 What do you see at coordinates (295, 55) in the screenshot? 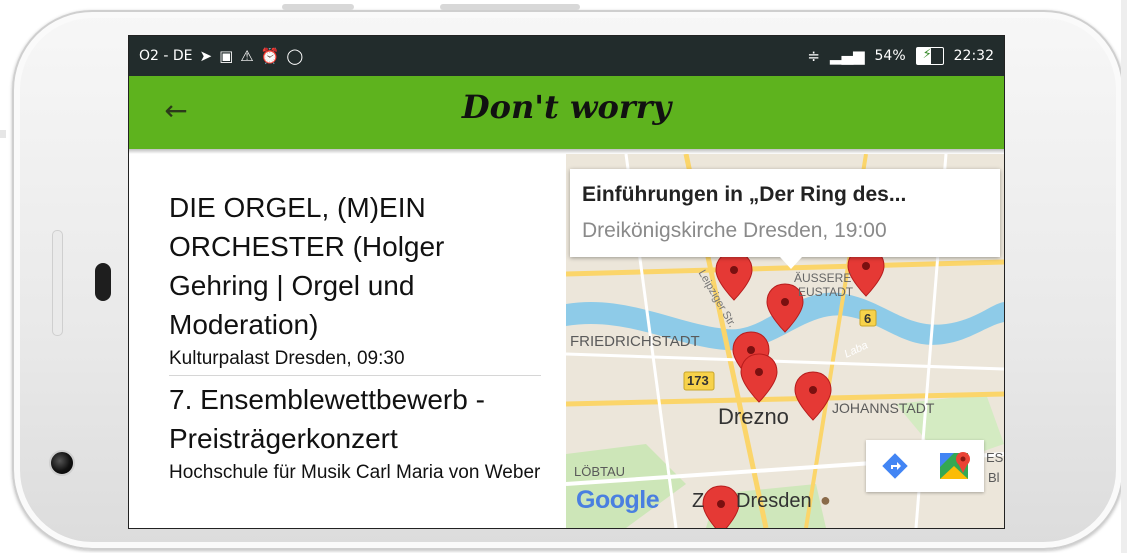
I see `shield-icon: ◯` at bounding box center [295, 55].